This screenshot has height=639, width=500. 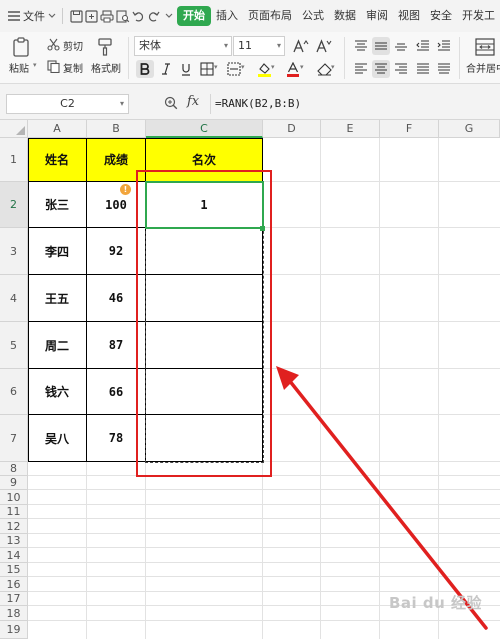 What do you see at coordinates (350, 129) in the screenshot?
I see `column-header-e: E` at bounding box center [350, 129].